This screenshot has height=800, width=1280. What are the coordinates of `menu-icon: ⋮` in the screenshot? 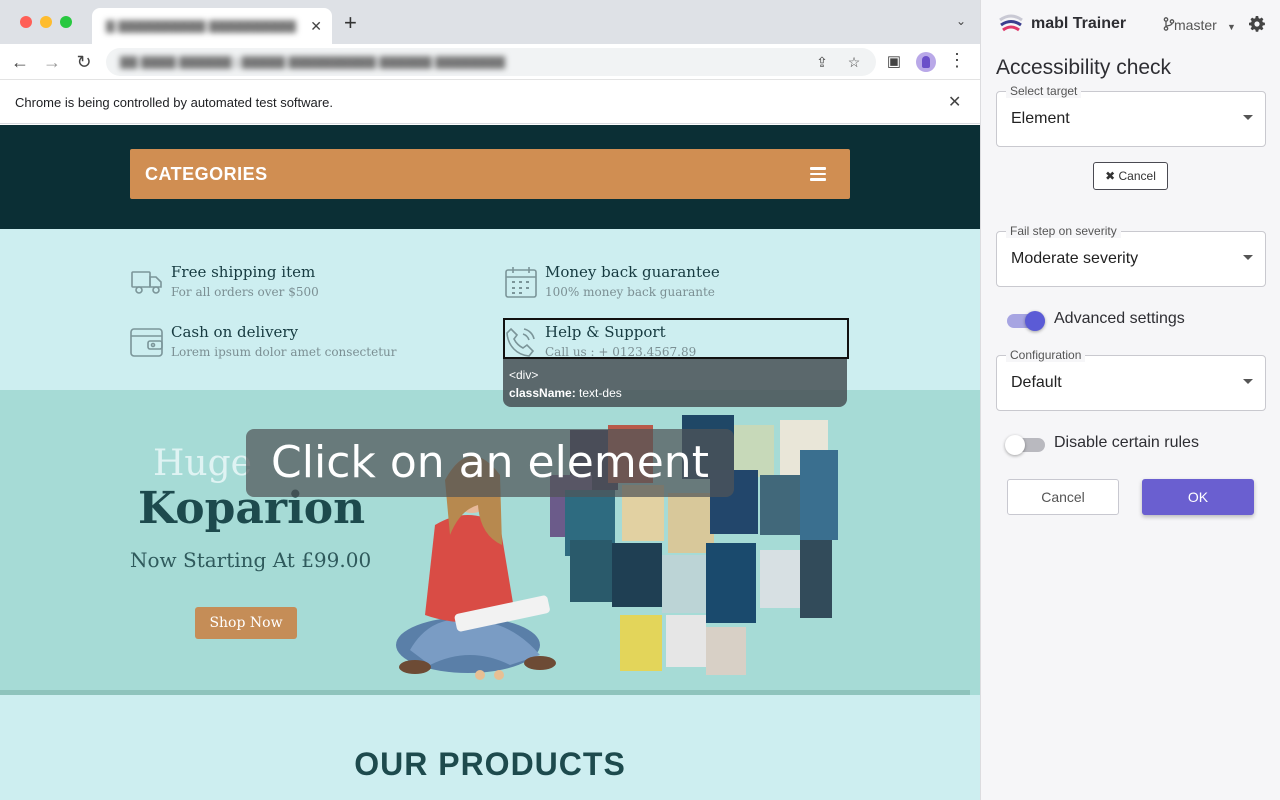 It's located at (957, 60).